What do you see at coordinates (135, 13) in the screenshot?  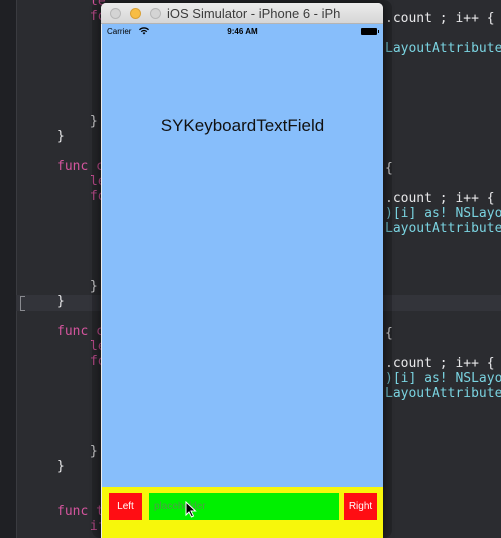 I see `minimize-window-button` at bounding box center [135, 13].